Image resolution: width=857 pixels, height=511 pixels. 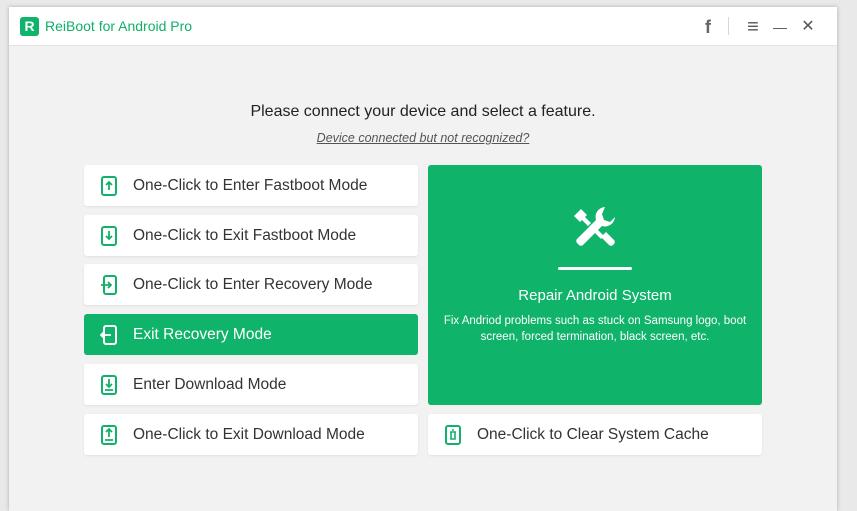 I want to click on clear-system-cache-button: One-Click to Clear System Cache, so click(x=595, y=434).